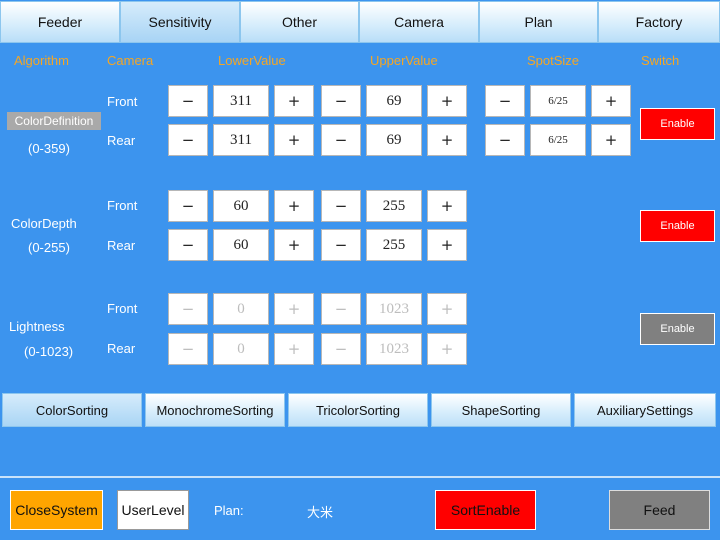 Image resolution: width=720 pixels, height=540 pixels. I want to click on tab-sensitivity: Sensitivity, so click(180, 22).